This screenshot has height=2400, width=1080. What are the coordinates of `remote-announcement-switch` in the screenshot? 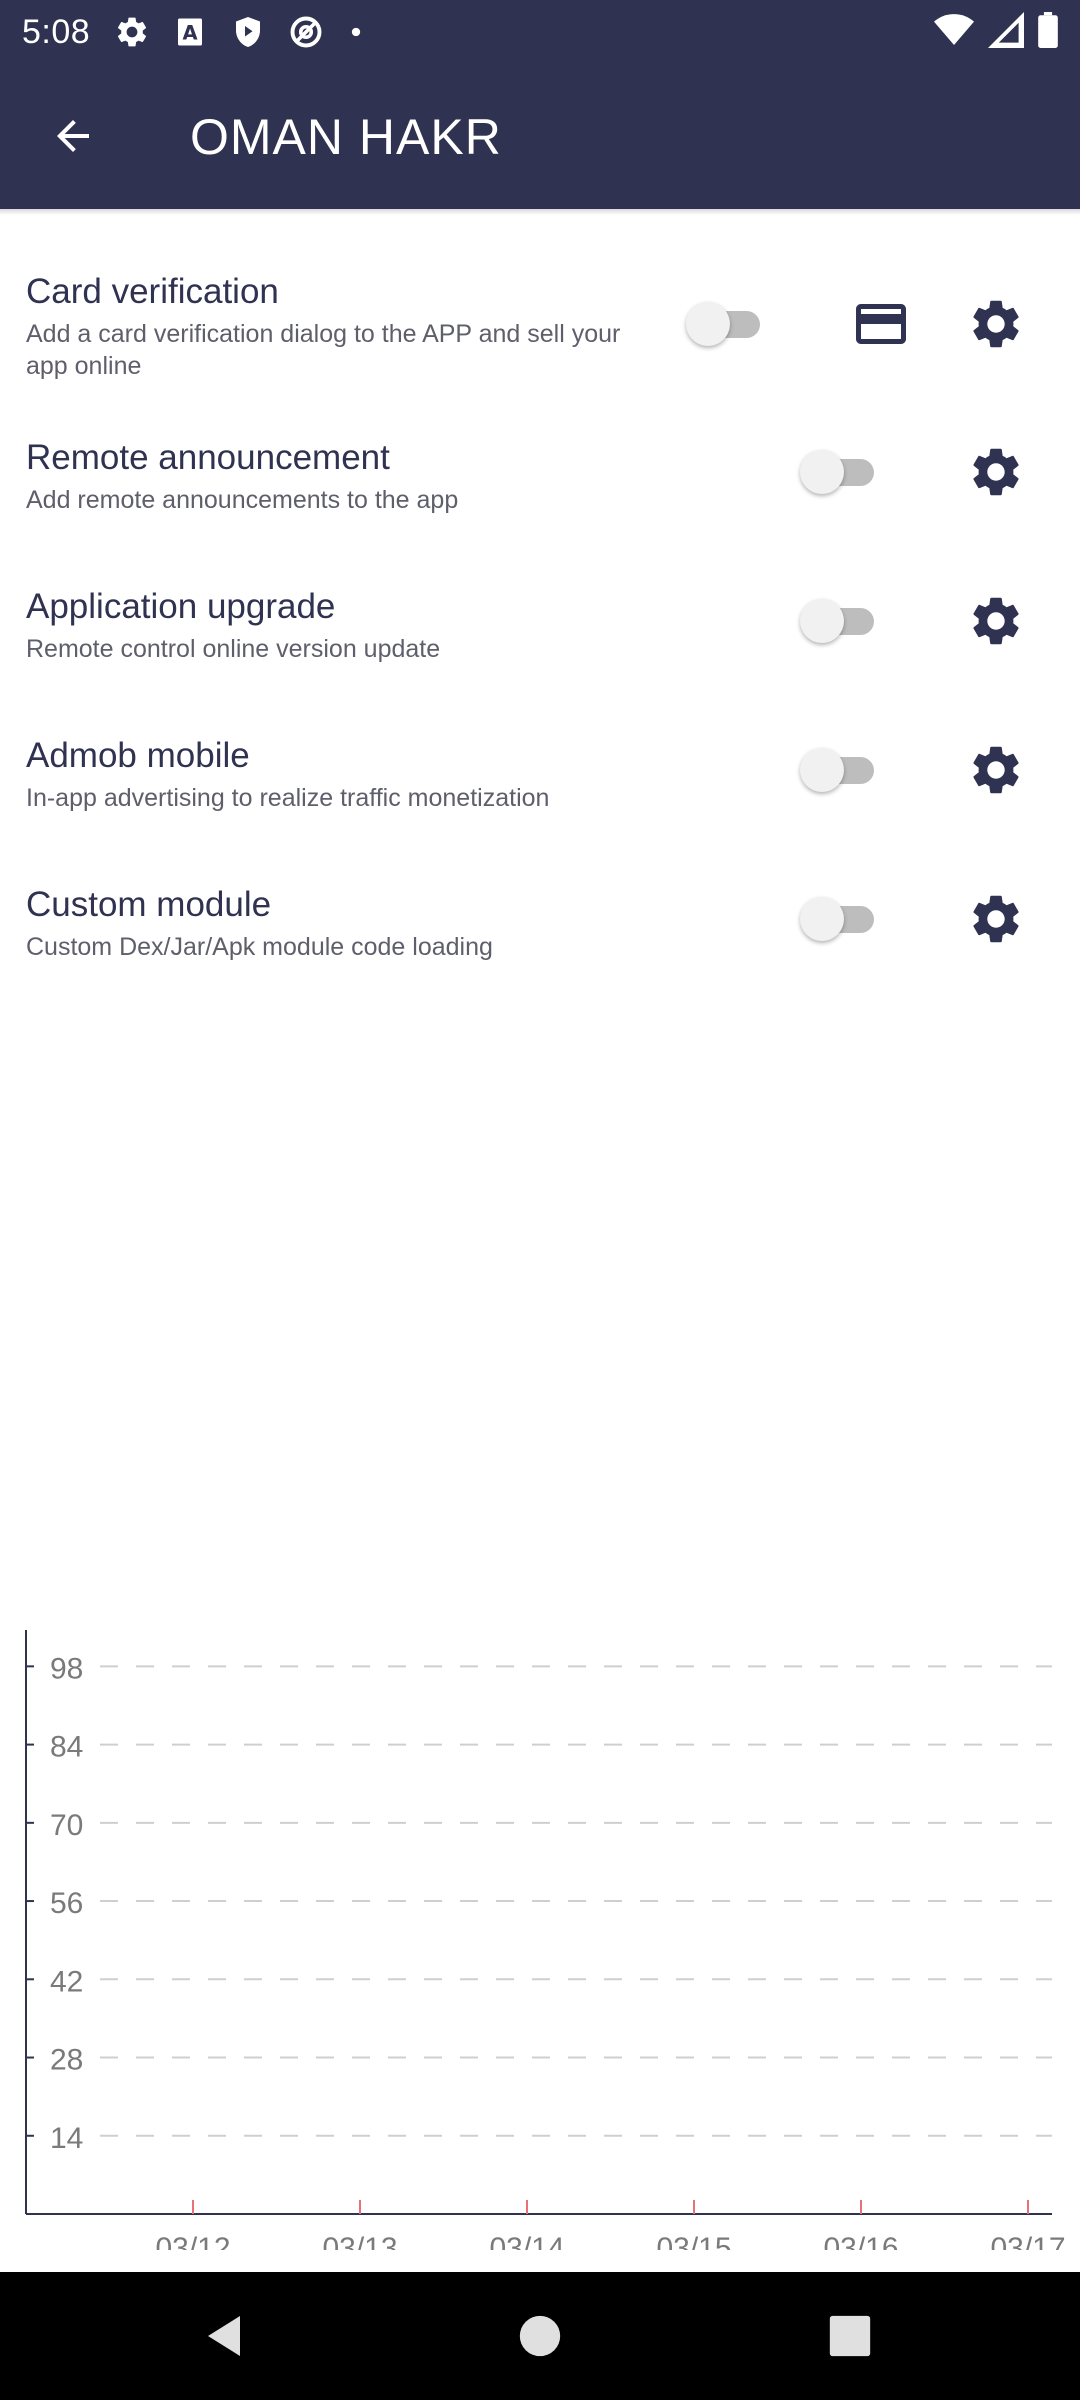 It's located at (842, 472).